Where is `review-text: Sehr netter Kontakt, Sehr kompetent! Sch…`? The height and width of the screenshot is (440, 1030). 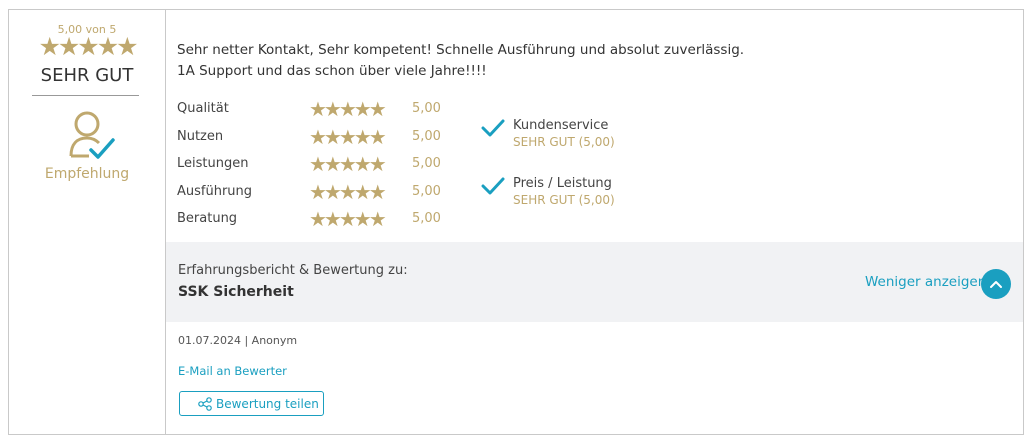
review-text: Sehr netter Kontakt, Sehr kompetent! Sch… is located at coordinates (460, 61).